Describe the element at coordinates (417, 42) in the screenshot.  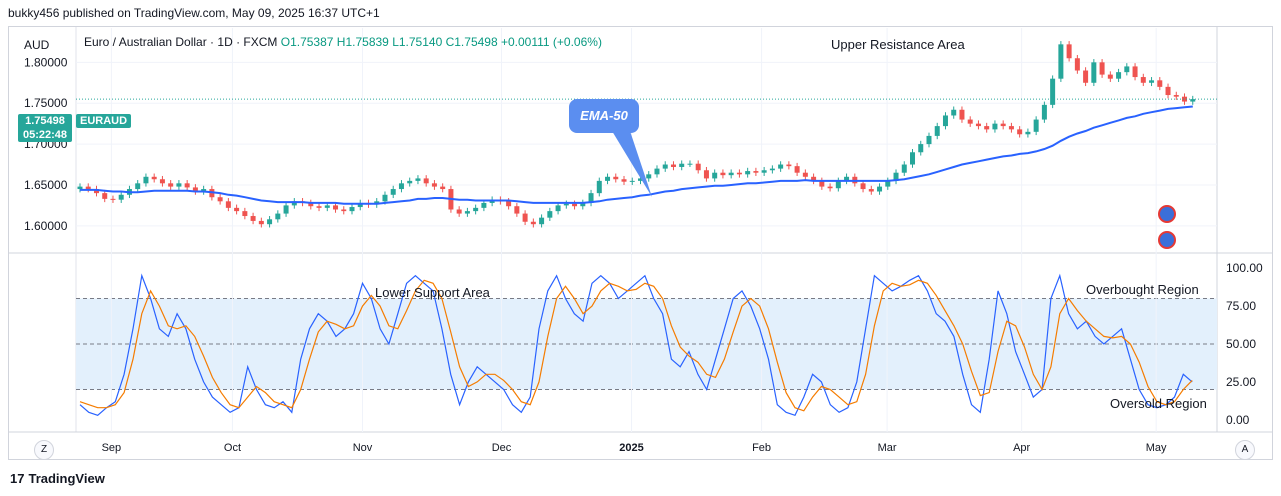
I see `low-value: L1.75140` at that location.